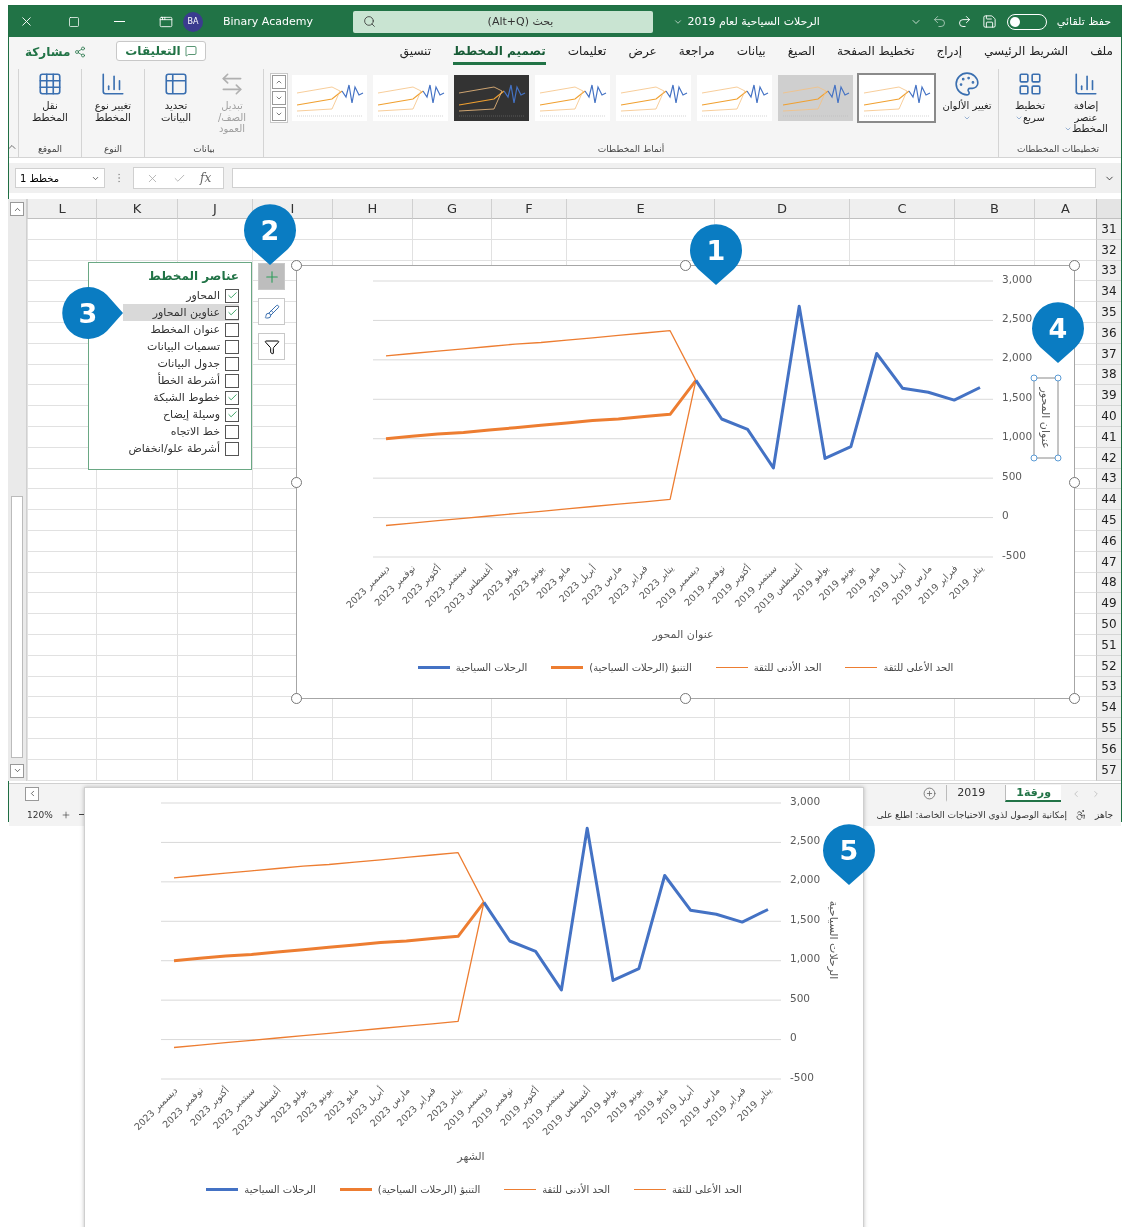 This screenshot has width=1122, height=1227. I want to click on status-text: جاهز, so click(1103, 814).